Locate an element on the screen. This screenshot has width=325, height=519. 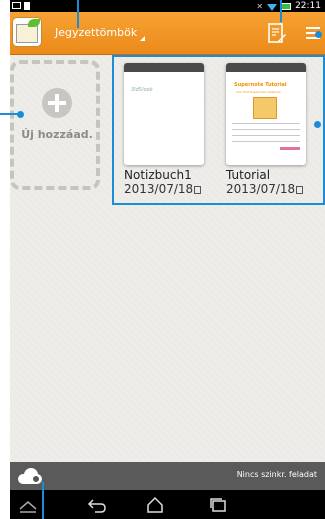
new-notebook-button is located at coordinates (277, 34).